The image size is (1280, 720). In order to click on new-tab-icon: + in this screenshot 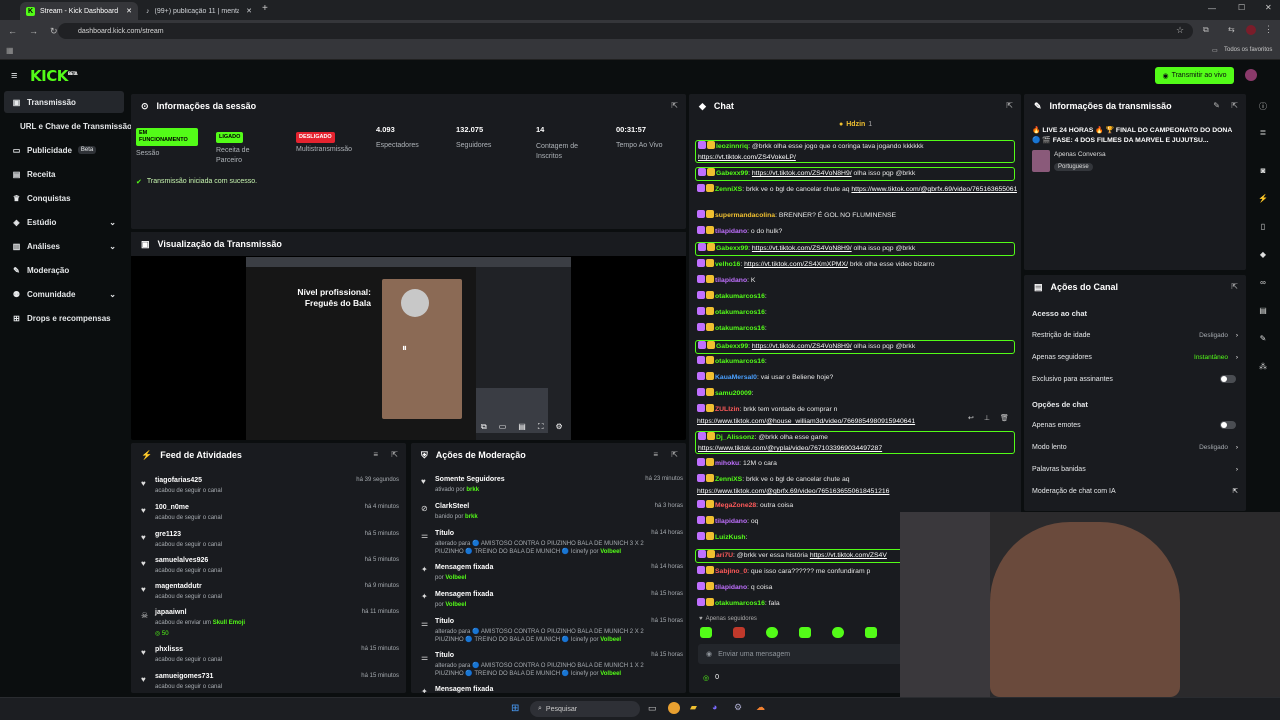, I will do `click(265, 8)`.